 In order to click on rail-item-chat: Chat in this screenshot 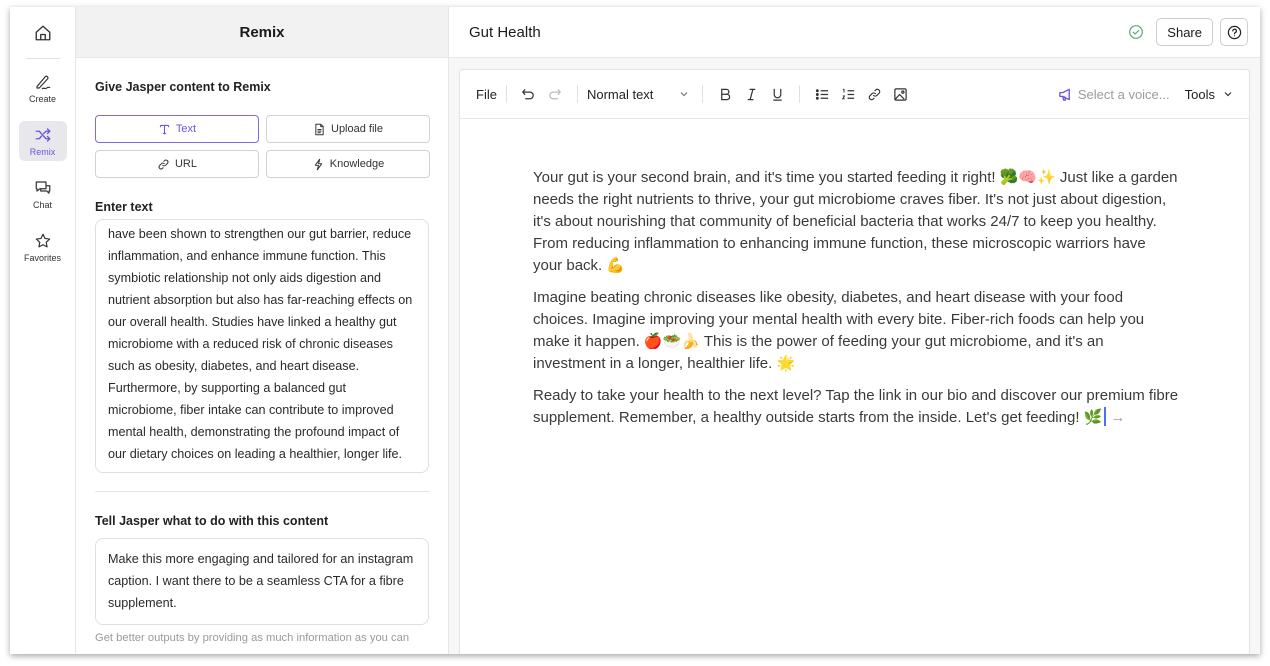, I will do `click(43, 194)`.